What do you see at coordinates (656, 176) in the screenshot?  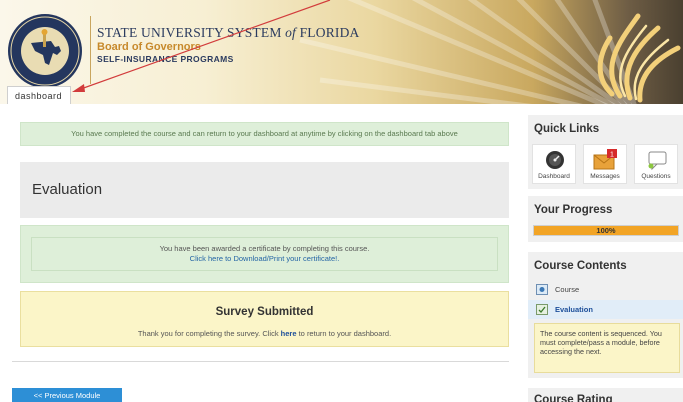 I see `quick-link-questions-label: Questions` at bounding box center [656, 176].